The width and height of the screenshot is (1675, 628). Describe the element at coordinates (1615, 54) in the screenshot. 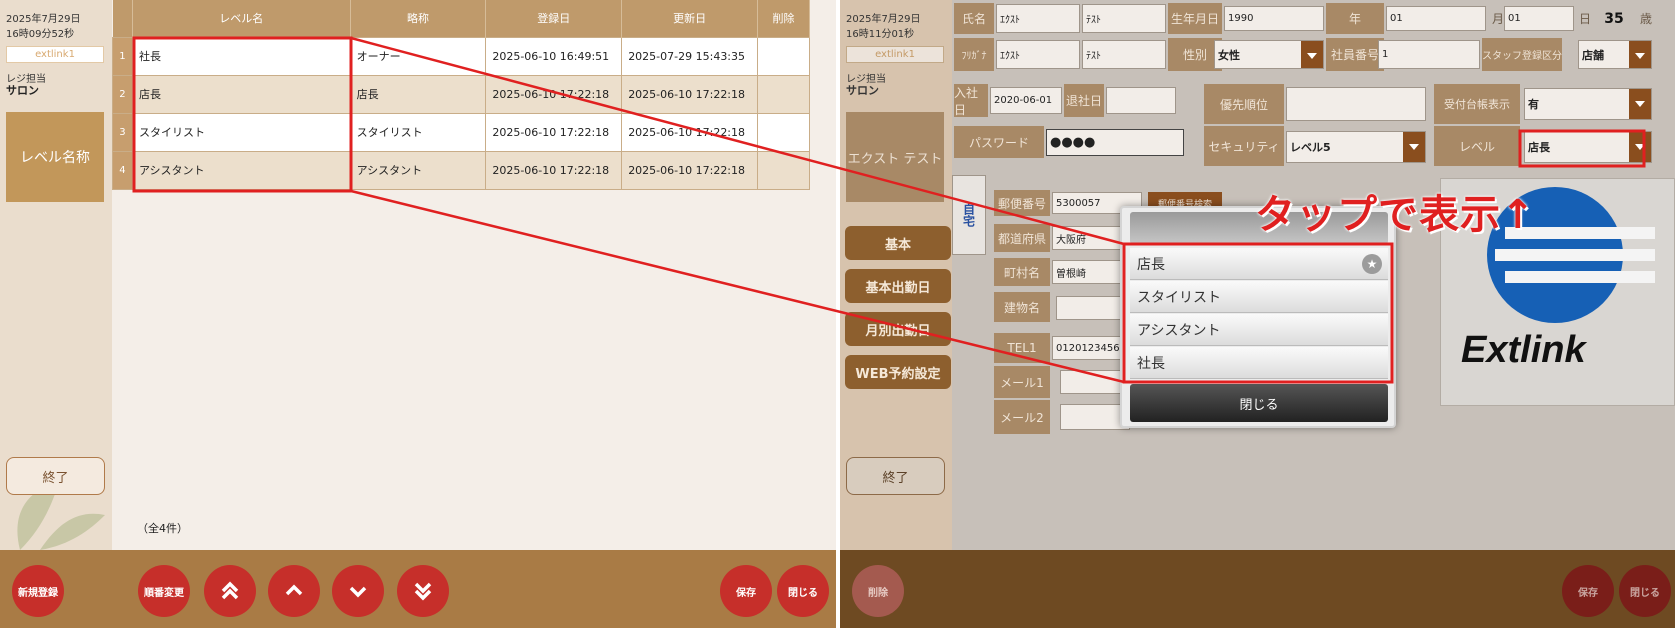

I see `staff-type-select: 店舗` at that location.